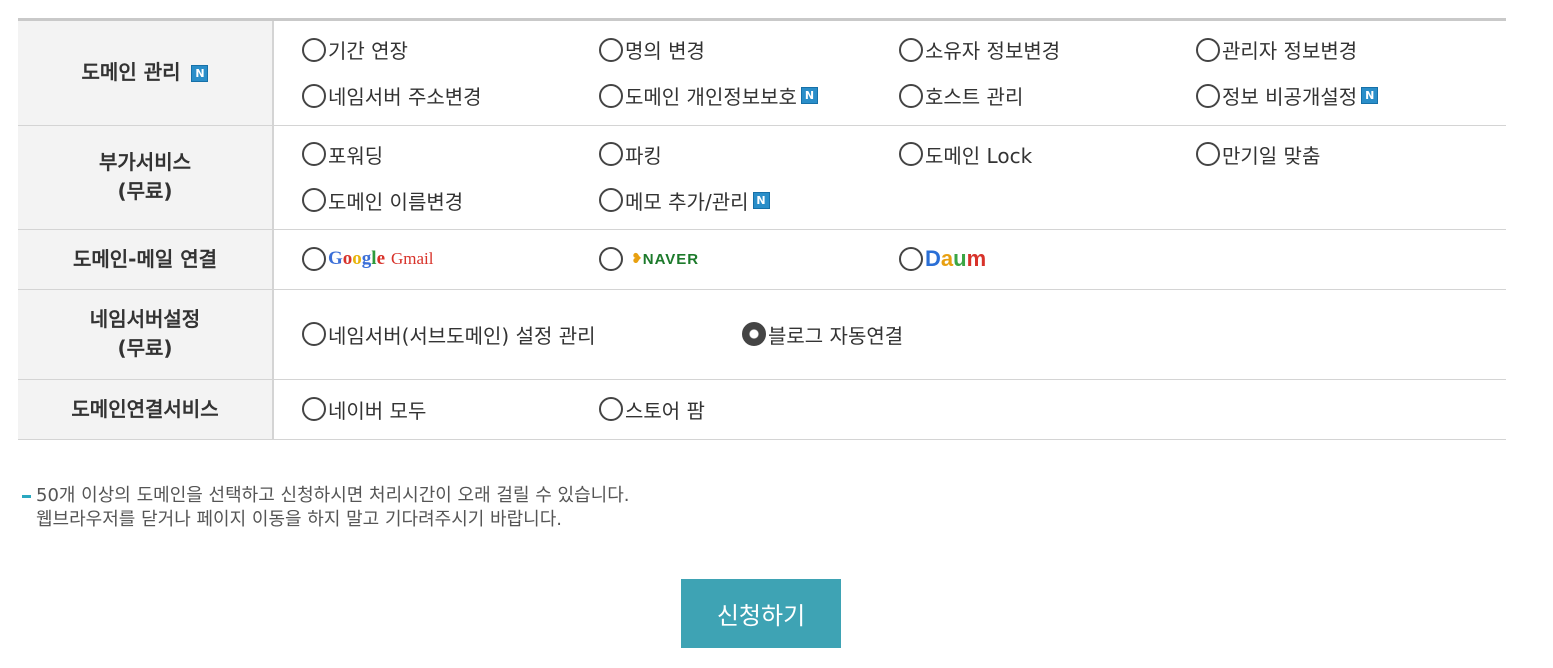  I want to click on option-daum: Daum, so click(942, 259).